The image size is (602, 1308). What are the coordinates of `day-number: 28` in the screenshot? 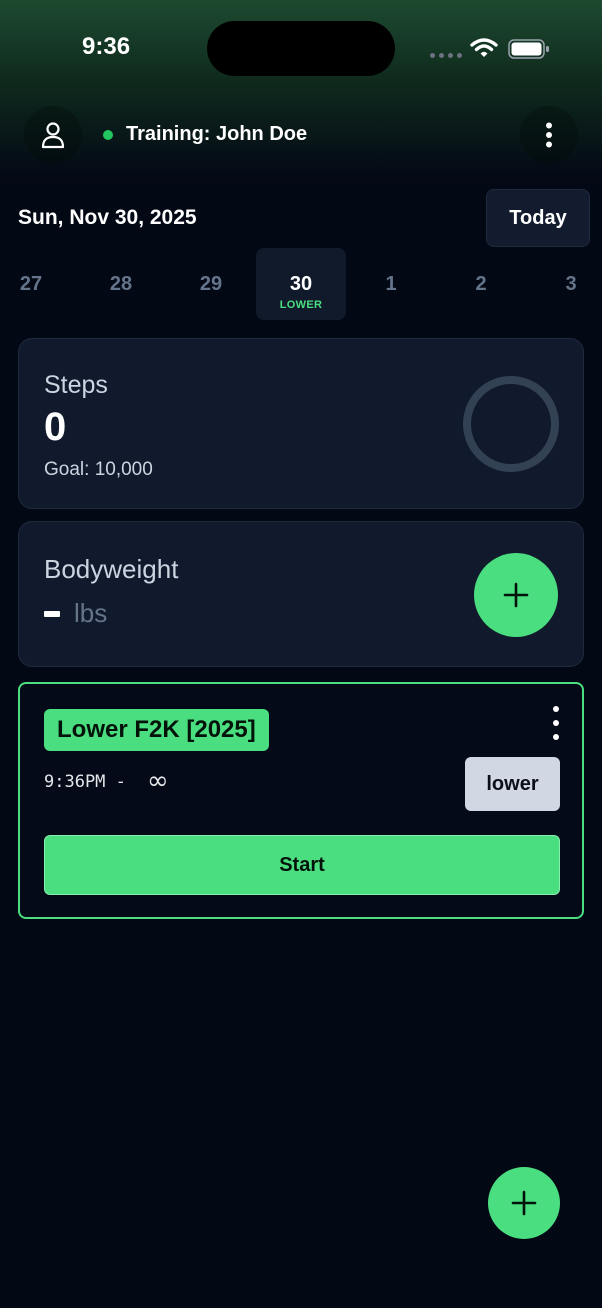 It's located at (121, 284).